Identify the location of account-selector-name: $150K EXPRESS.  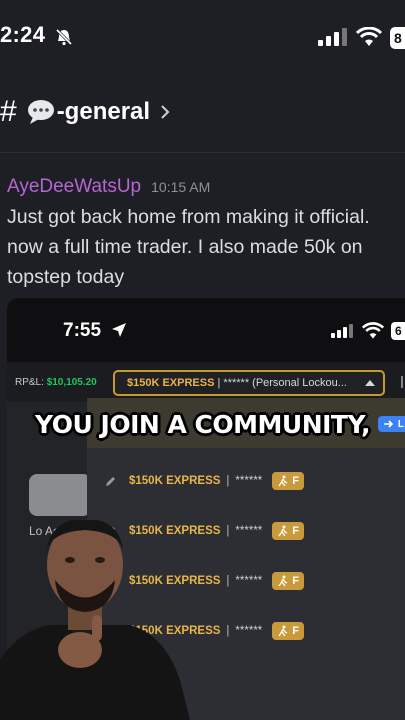
(171, 383).